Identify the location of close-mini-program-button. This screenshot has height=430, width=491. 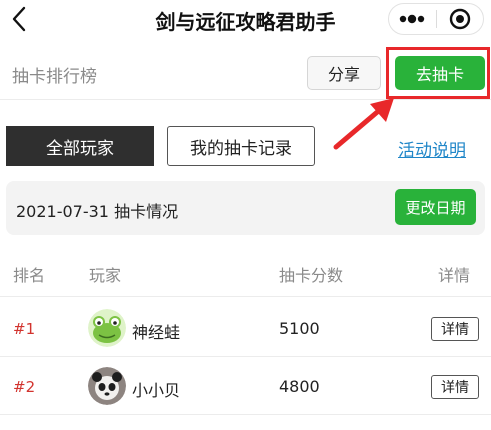
(459, 19).